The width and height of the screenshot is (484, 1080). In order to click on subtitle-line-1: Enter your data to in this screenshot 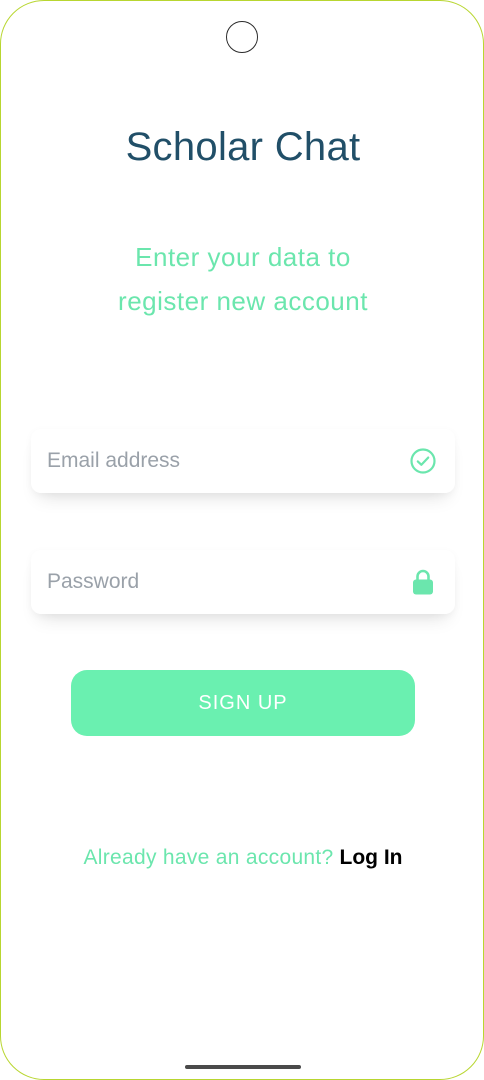, I will do `click(243, 257)`.